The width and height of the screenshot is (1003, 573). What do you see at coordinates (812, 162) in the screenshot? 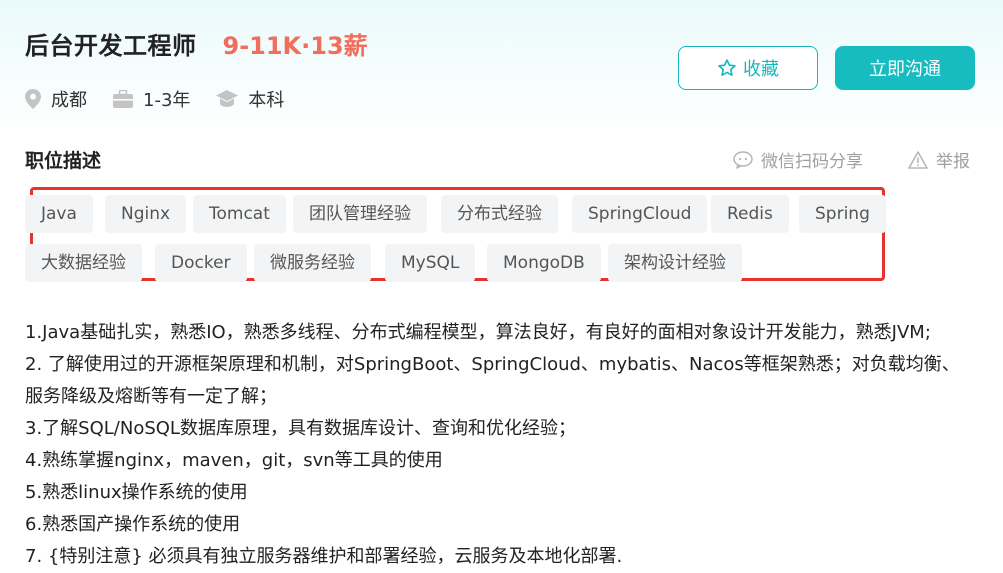
I see `share-label: 微信扫码分享` at bounding box center [812, 162].